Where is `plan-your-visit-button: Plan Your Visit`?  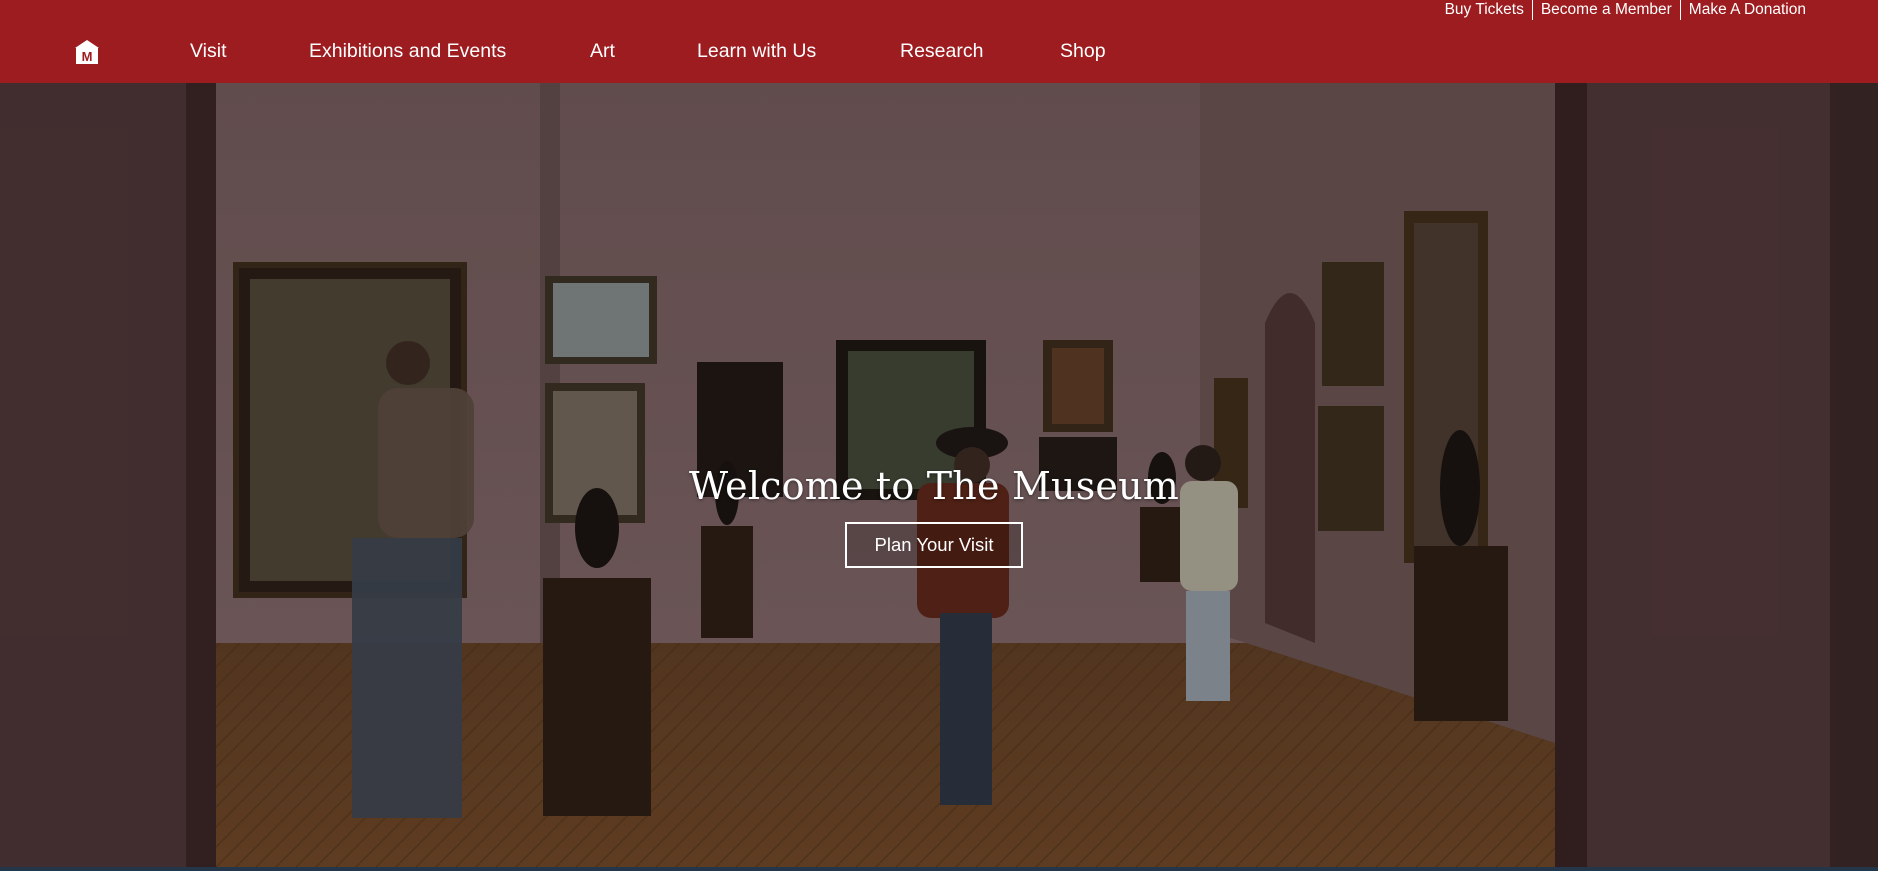 plan-your-visit-button: Plan Your Visit is located at coordinates (934, 545).